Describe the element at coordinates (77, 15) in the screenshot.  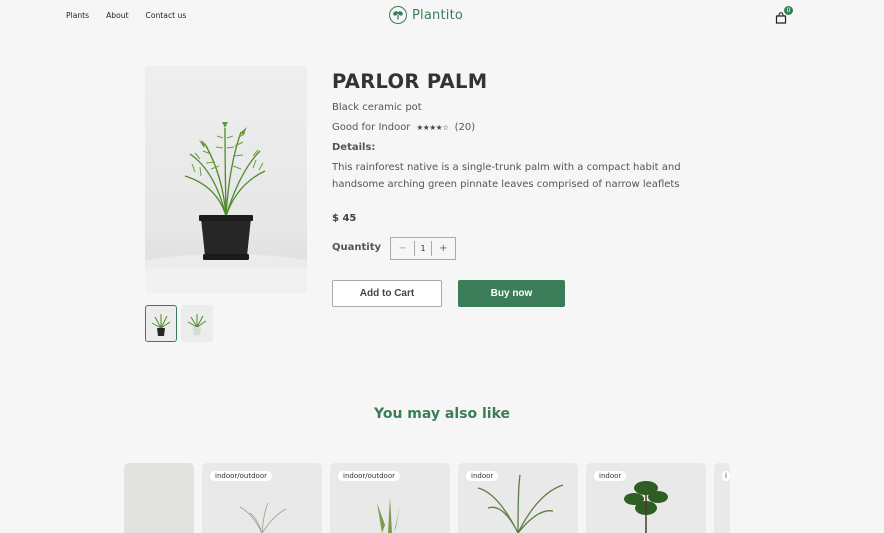
I see `nav-link-plants: Plants` at that location.